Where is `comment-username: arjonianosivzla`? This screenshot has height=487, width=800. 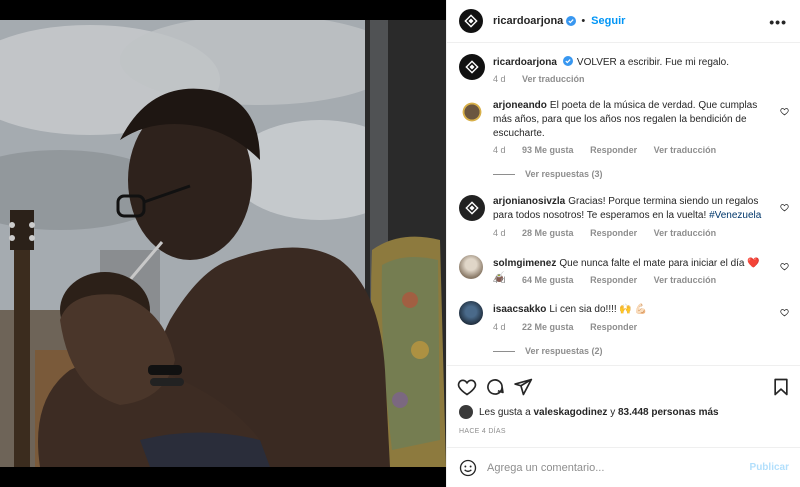 comment-username: arjonianosivzla is located at coordinates (529, 201).